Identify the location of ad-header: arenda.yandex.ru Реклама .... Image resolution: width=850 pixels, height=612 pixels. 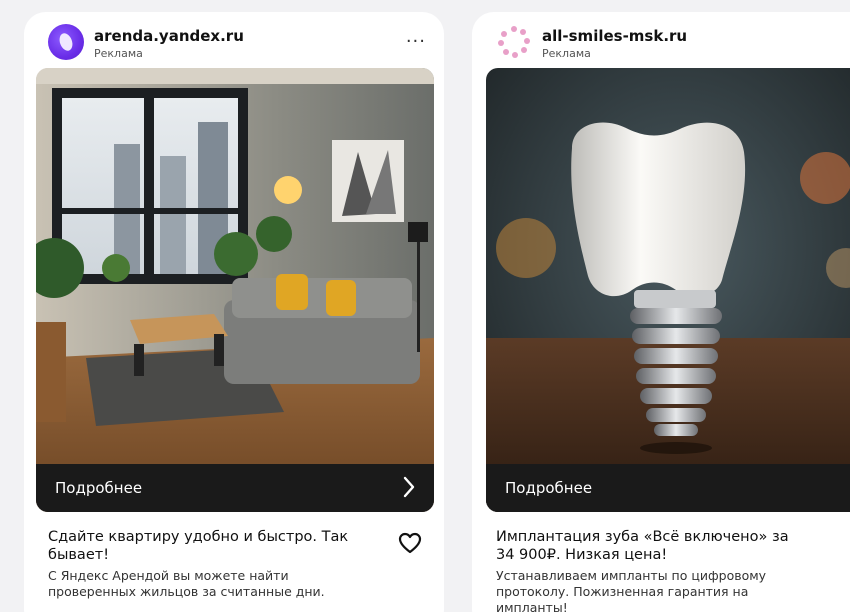
(237, 43).